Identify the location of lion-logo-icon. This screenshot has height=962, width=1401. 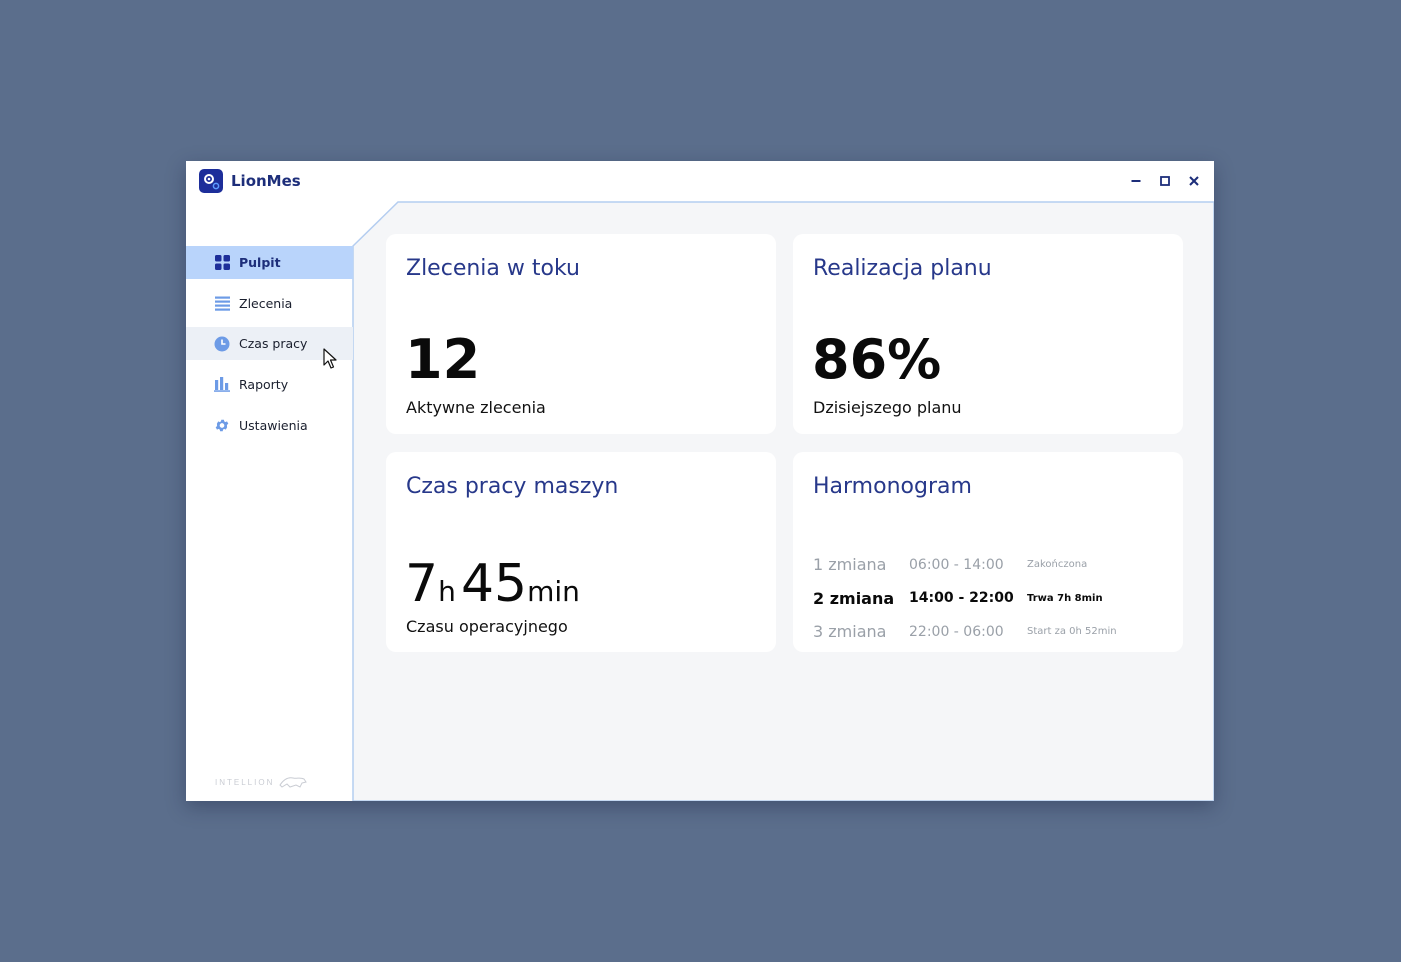
(293, 782).